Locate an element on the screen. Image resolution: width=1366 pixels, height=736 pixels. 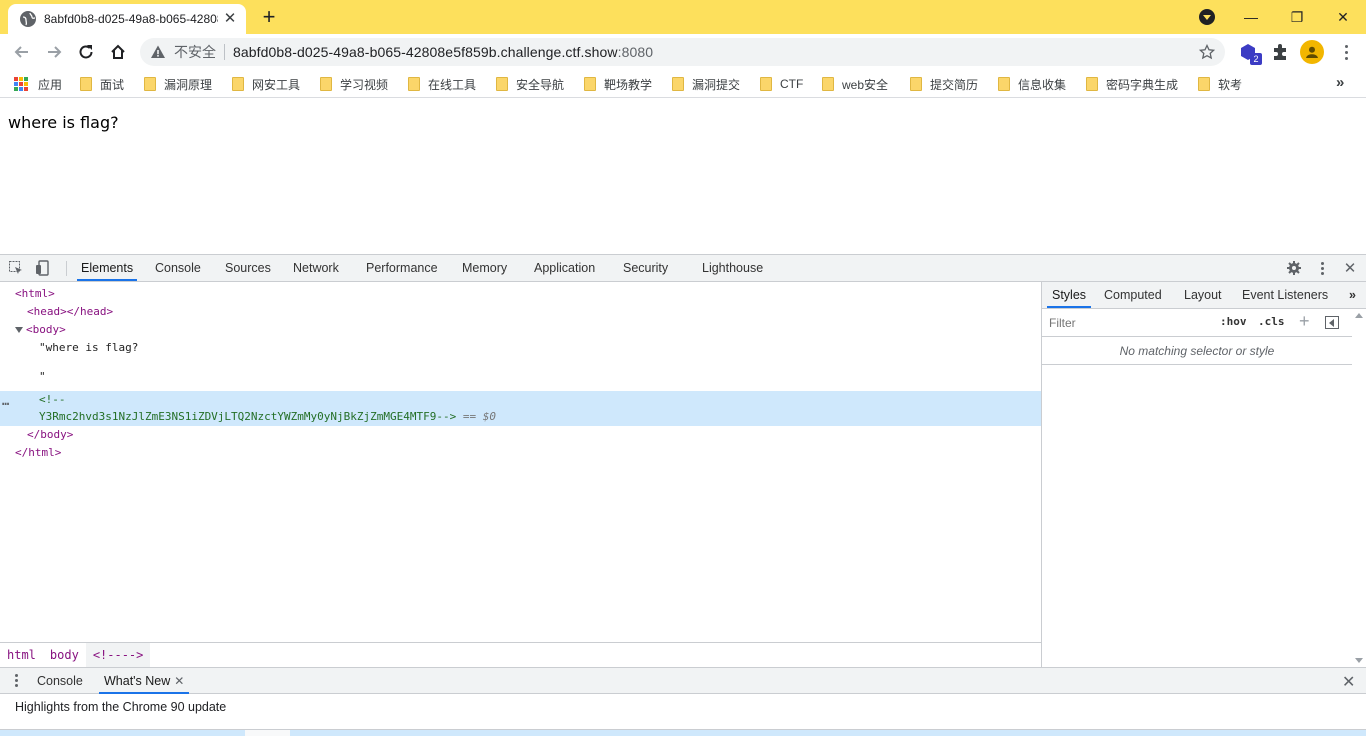
bookmark-folder: 面试 is located at coordinates (102, 84).